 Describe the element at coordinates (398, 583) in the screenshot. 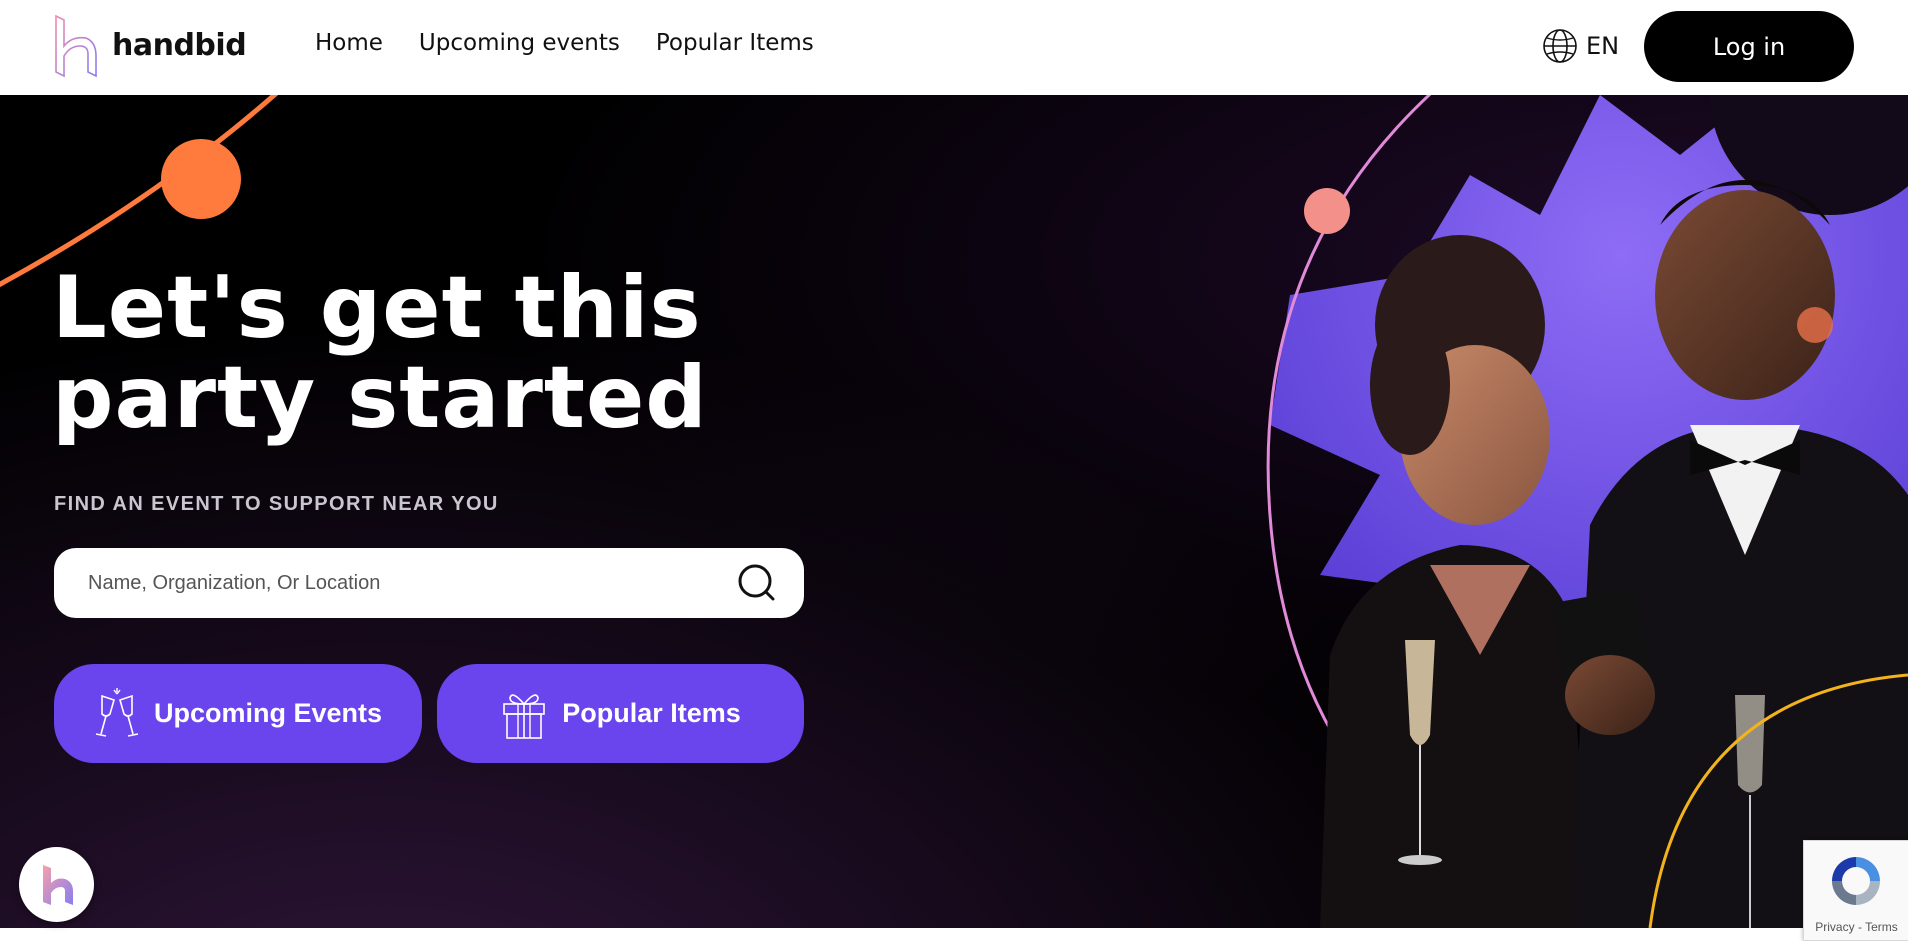

I see `event-search-input` at that location.